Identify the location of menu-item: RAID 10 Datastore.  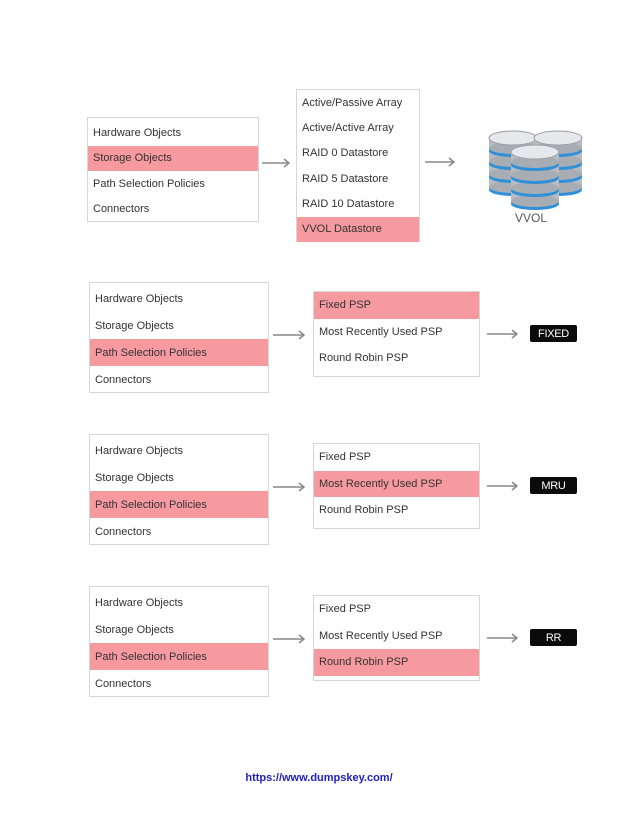
(358, 203).